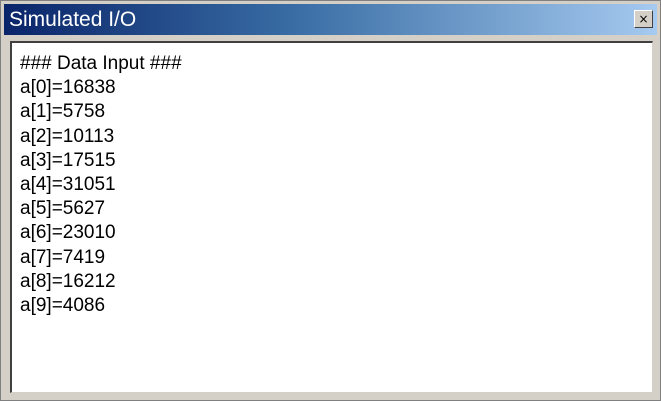 The width and height of the screenshot is (661, 401). What do you see at coordinates (63, 112) in the screenshot?
I see `output-line: a[1]=5758` at bounding box center [63, 112].